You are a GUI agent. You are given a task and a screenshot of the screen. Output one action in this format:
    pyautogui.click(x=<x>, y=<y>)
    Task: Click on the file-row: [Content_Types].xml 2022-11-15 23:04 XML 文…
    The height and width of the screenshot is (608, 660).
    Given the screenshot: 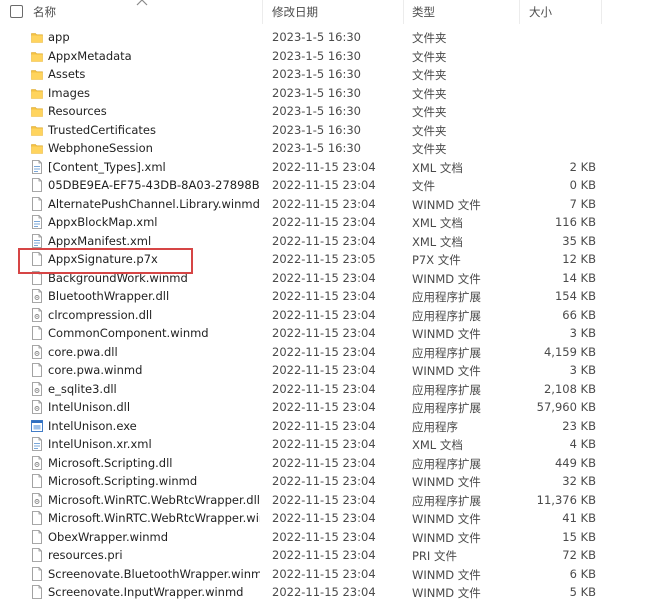 What is the action you would take?
    pyautogui.click(x=330, y=167)
    